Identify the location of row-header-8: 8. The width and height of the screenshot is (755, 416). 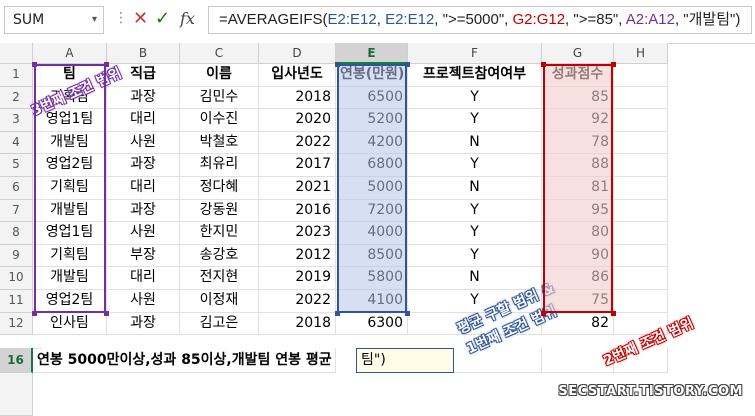
(16, 233).